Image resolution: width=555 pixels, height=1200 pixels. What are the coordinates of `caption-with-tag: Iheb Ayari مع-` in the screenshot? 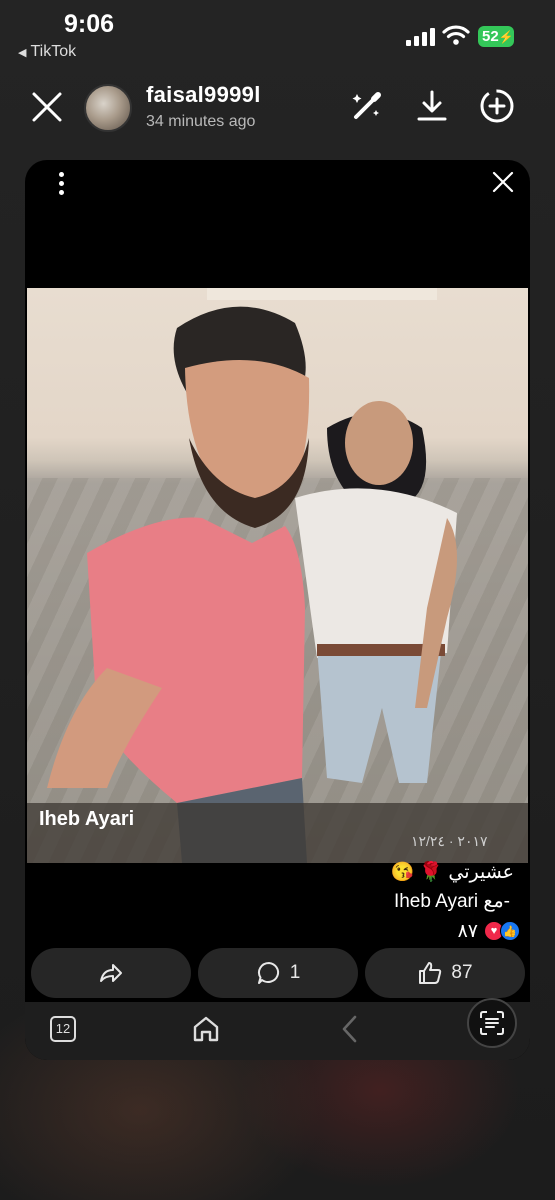 It's located at (451, 901).